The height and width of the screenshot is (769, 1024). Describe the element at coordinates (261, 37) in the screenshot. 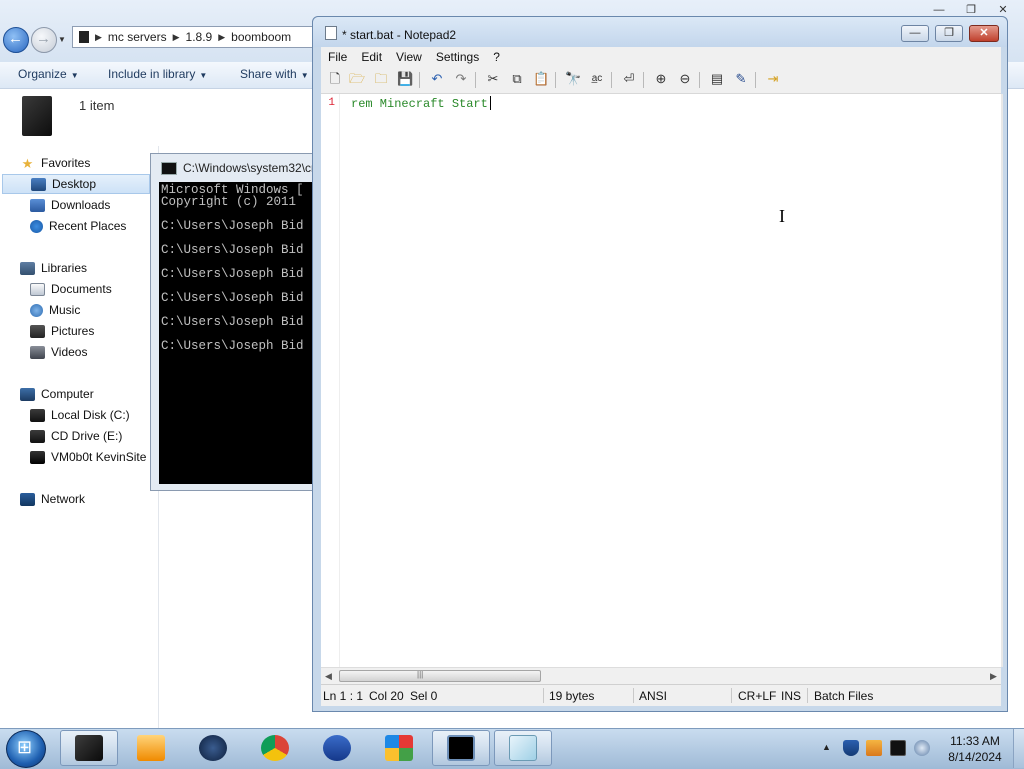

I see `breadcrumb-item: boomboom` at that location.